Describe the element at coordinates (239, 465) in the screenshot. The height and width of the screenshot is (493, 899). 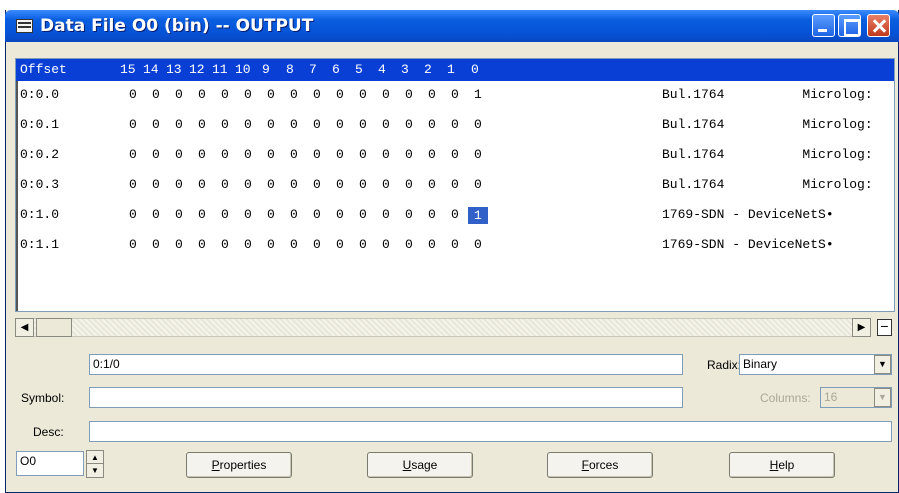
I see `properties-button: Properties` at that location.